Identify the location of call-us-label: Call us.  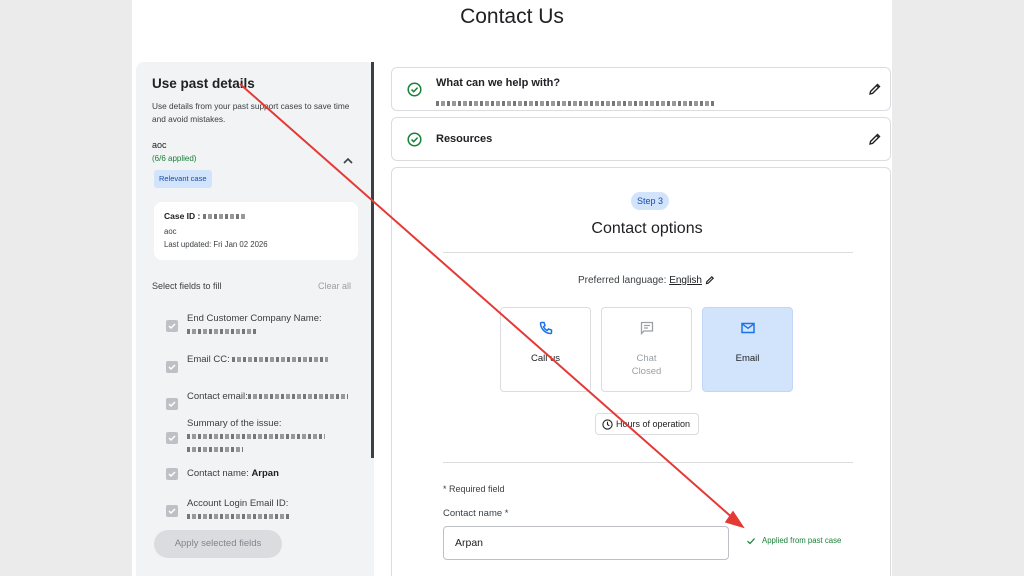
(545, 358).